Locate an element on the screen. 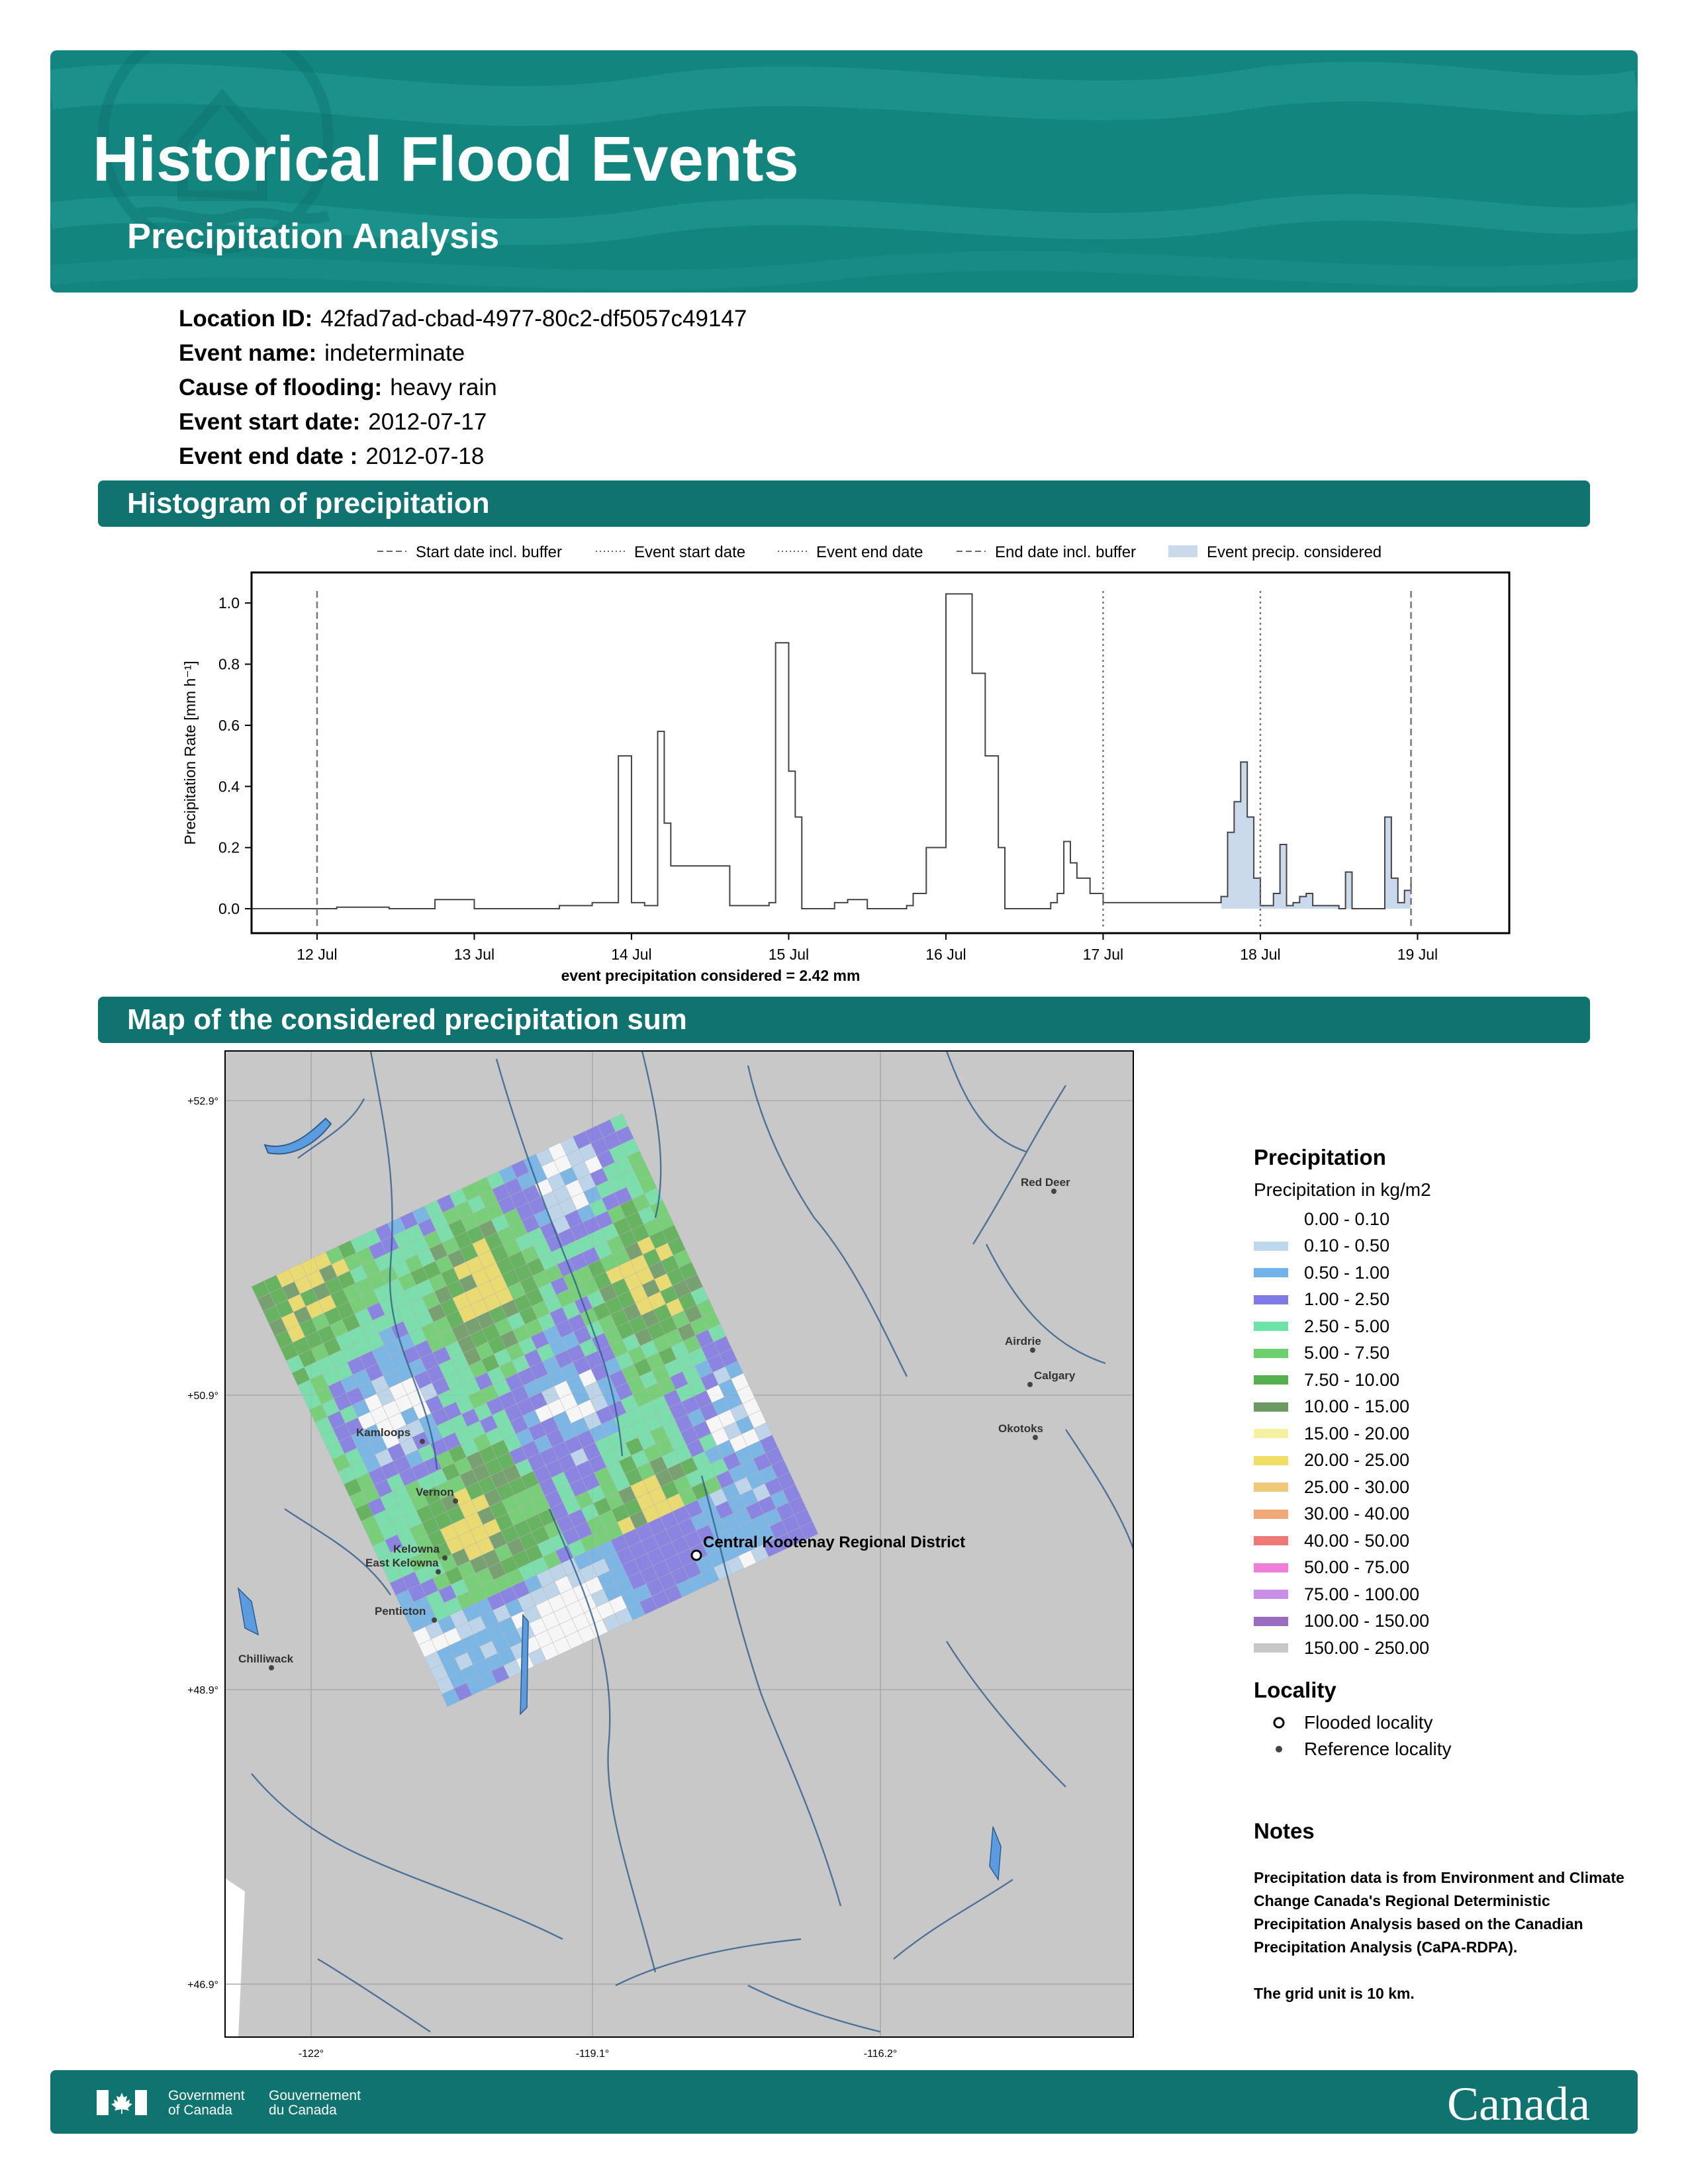  lat-label: +46.9° is located at coordinates (202, 1985).